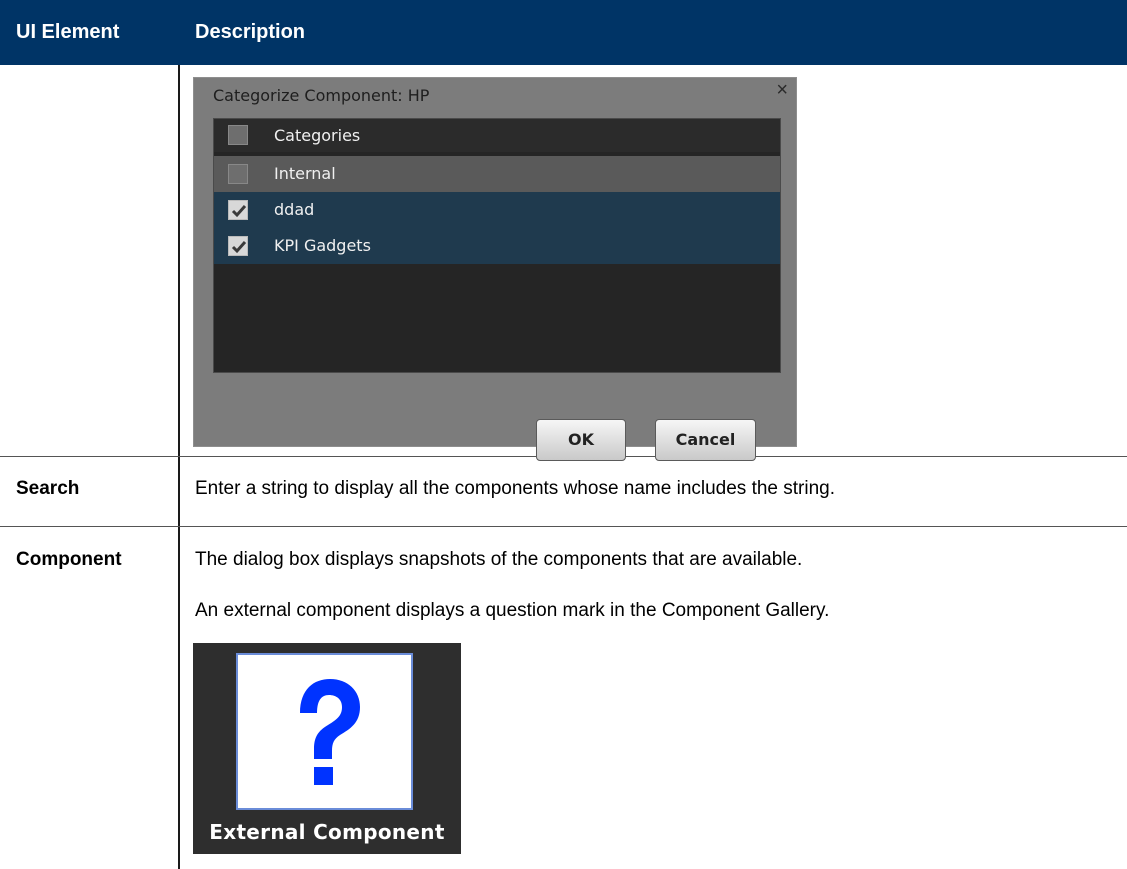 The height and width of the screenshot is (869, 1127). Describe the element at coordinates (322, 245) in the screenshot. I see `category-label: KPI Gadgets` at that location.